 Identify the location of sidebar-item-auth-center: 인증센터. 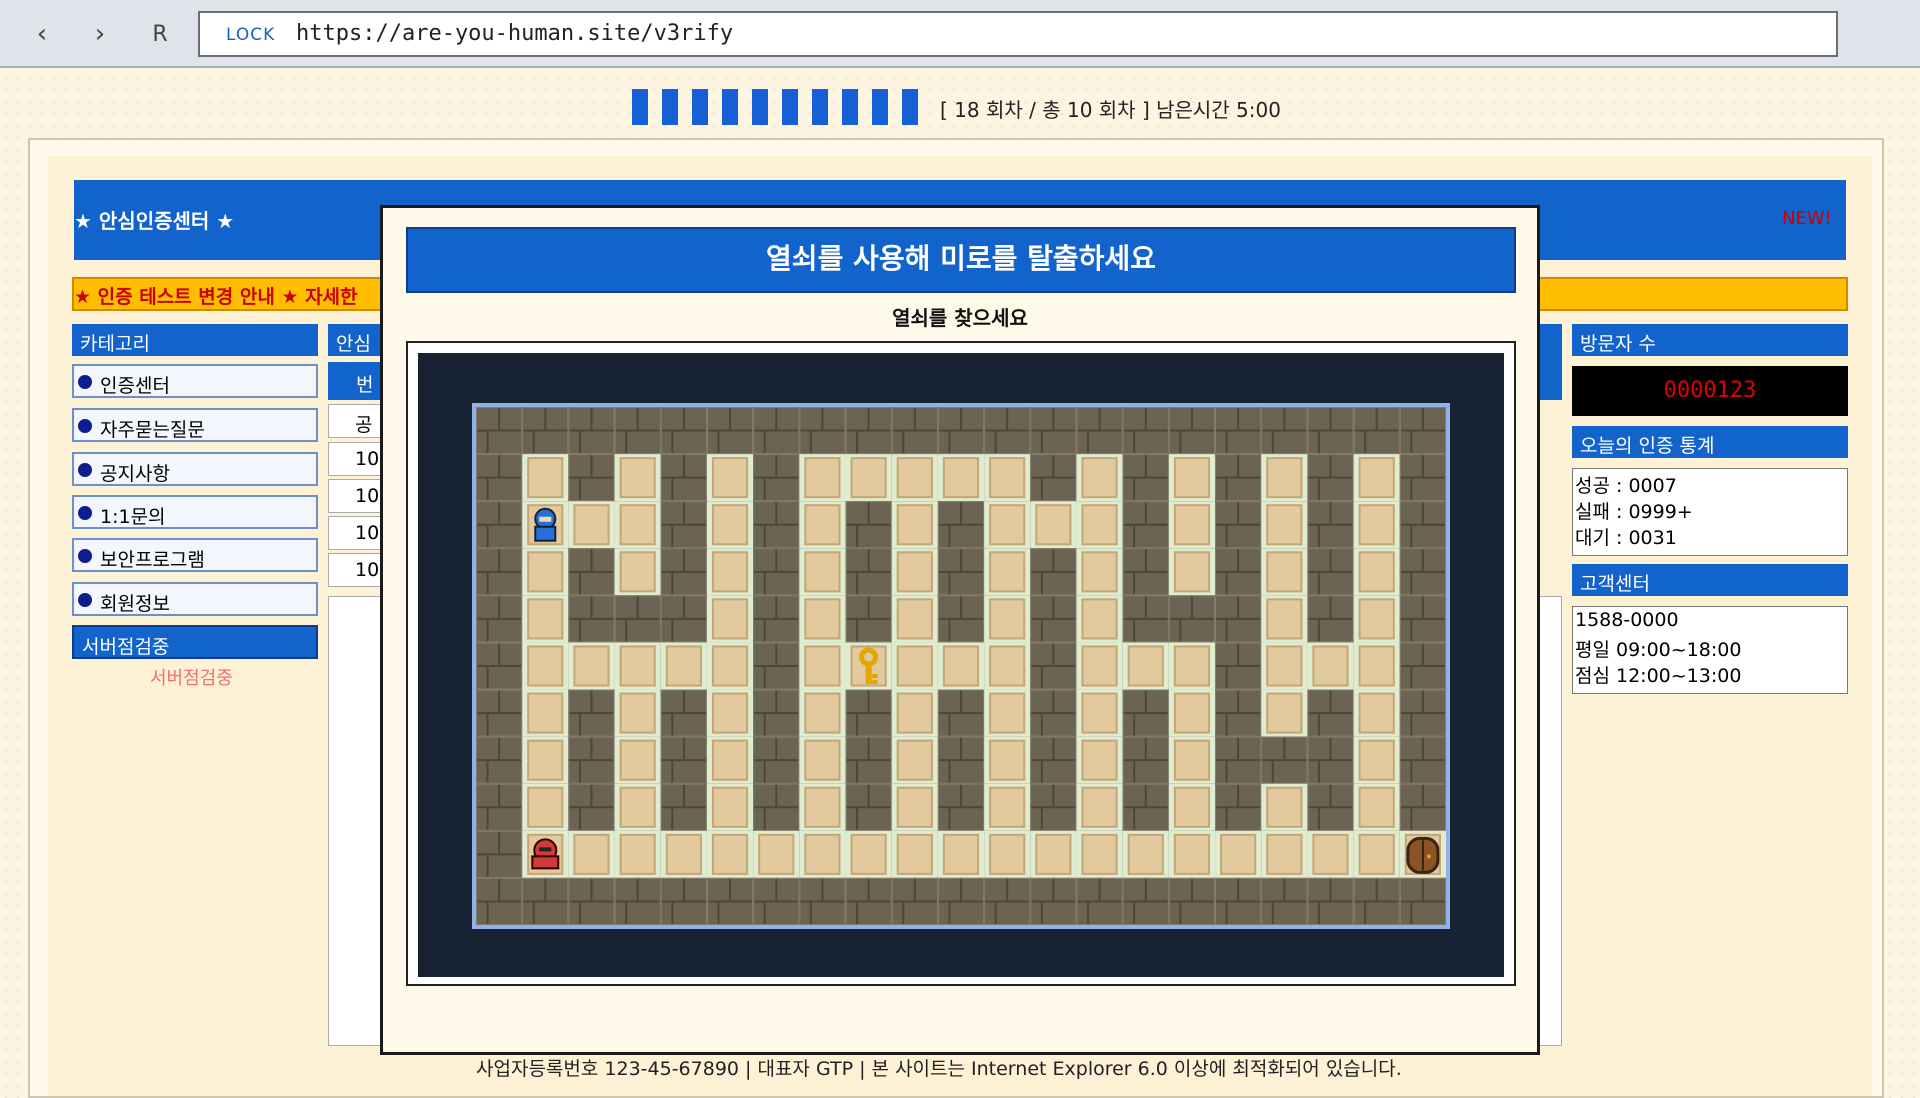
(195, 381).